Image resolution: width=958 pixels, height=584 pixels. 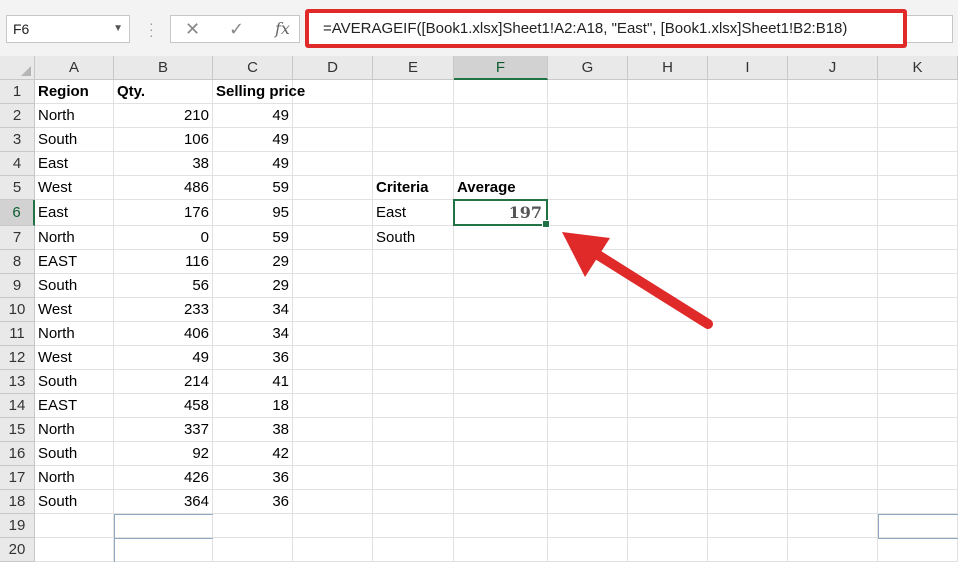 I want to click on annotation-arrow, so click(x=637, y=280).